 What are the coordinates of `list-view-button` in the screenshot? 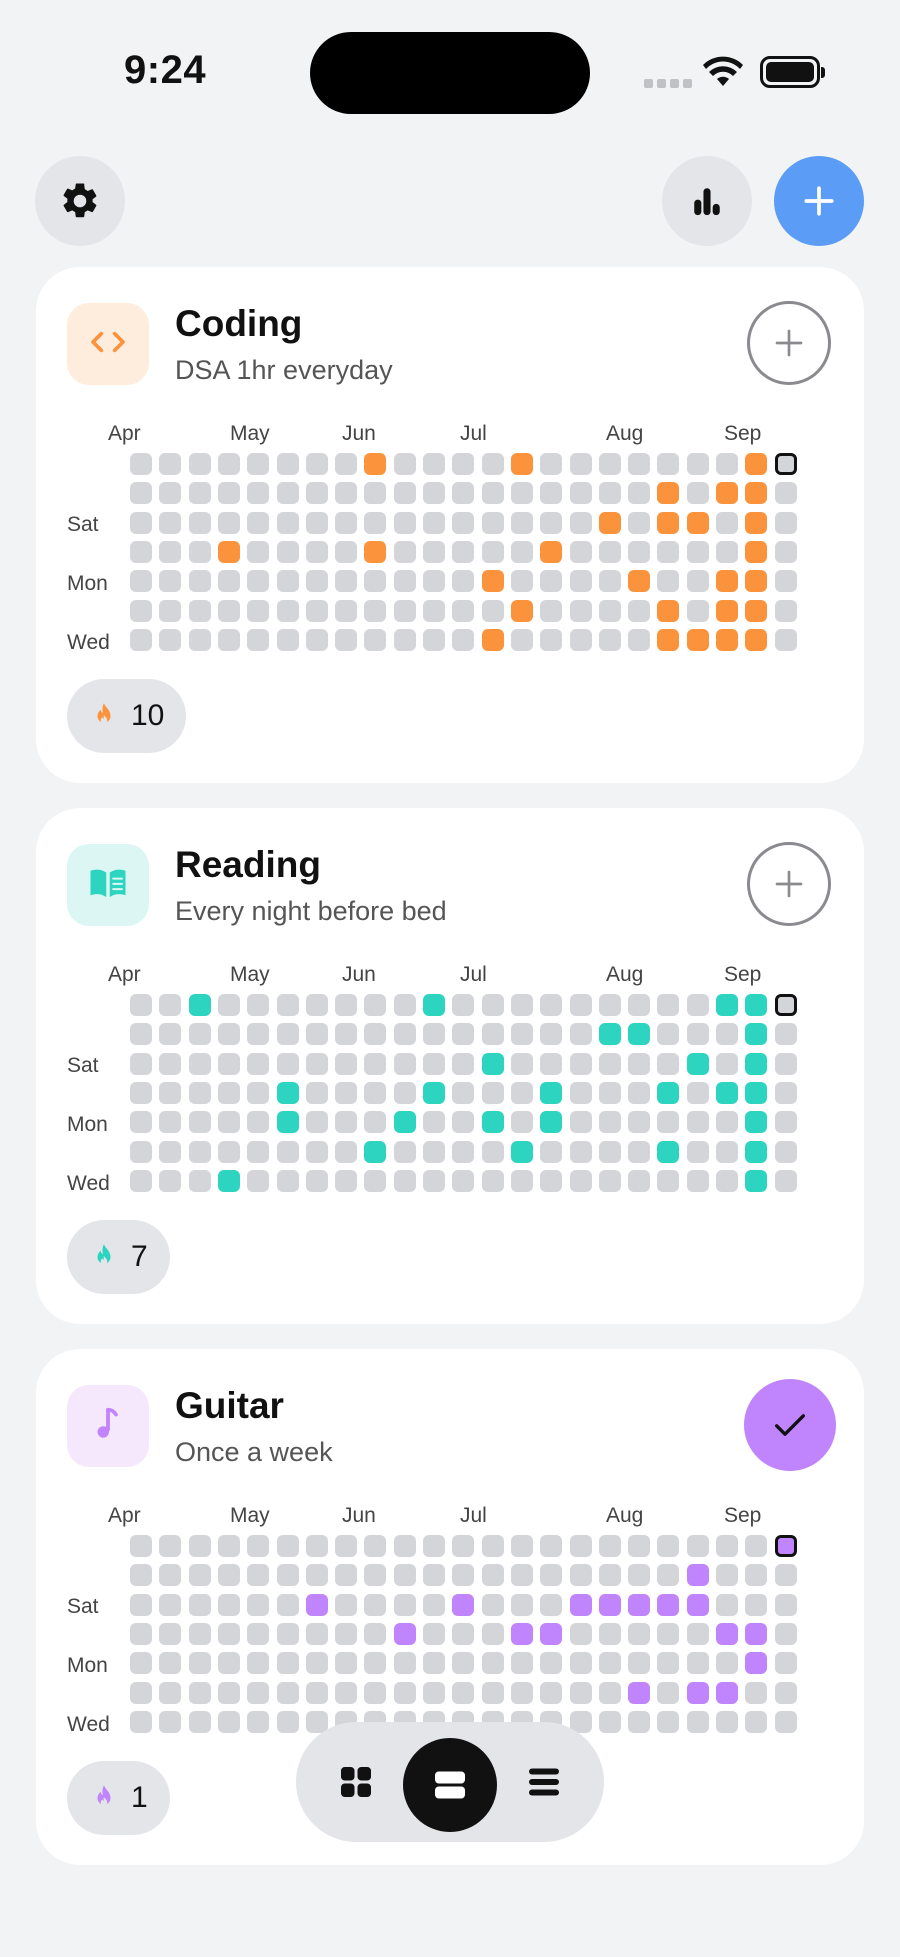 It's located at (544, 1782).